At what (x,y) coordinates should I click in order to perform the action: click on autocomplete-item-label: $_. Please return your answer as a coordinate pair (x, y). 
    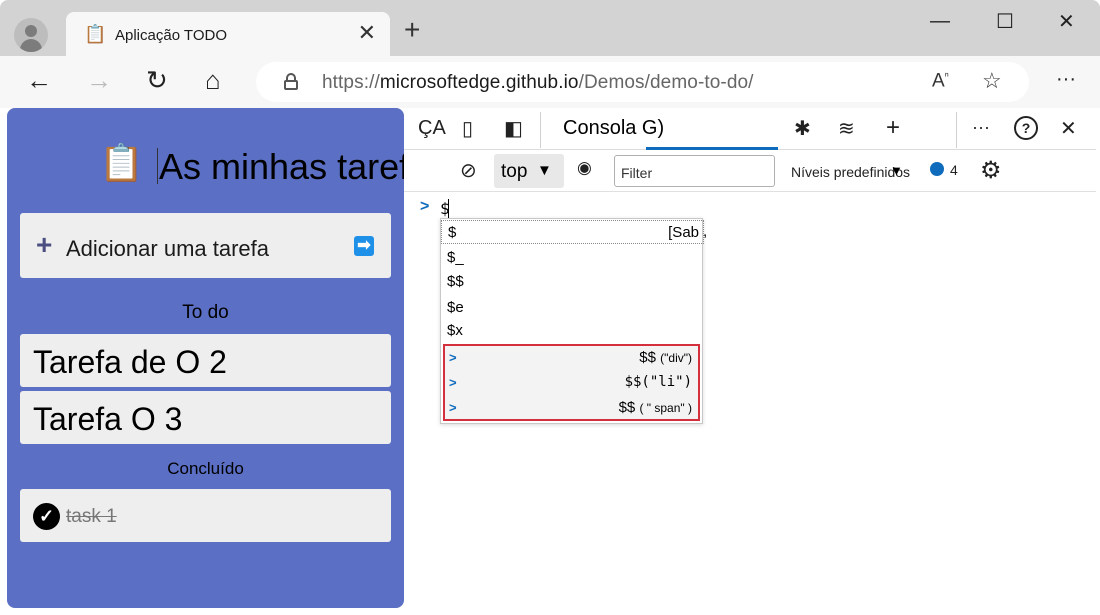
    Looking at the image, I should click on (455, 257).